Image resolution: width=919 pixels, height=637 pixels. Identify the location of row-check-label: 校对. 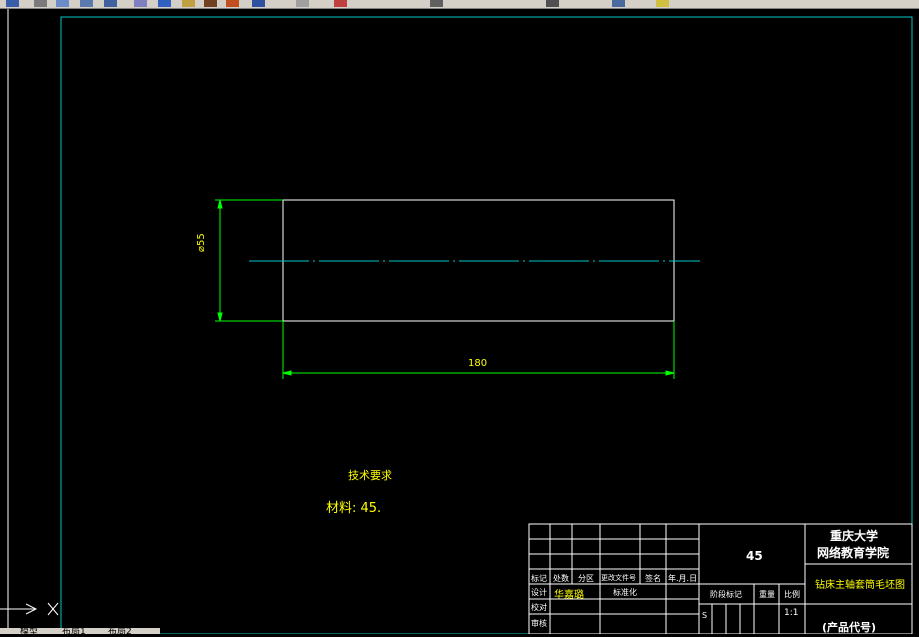
(539, 607).